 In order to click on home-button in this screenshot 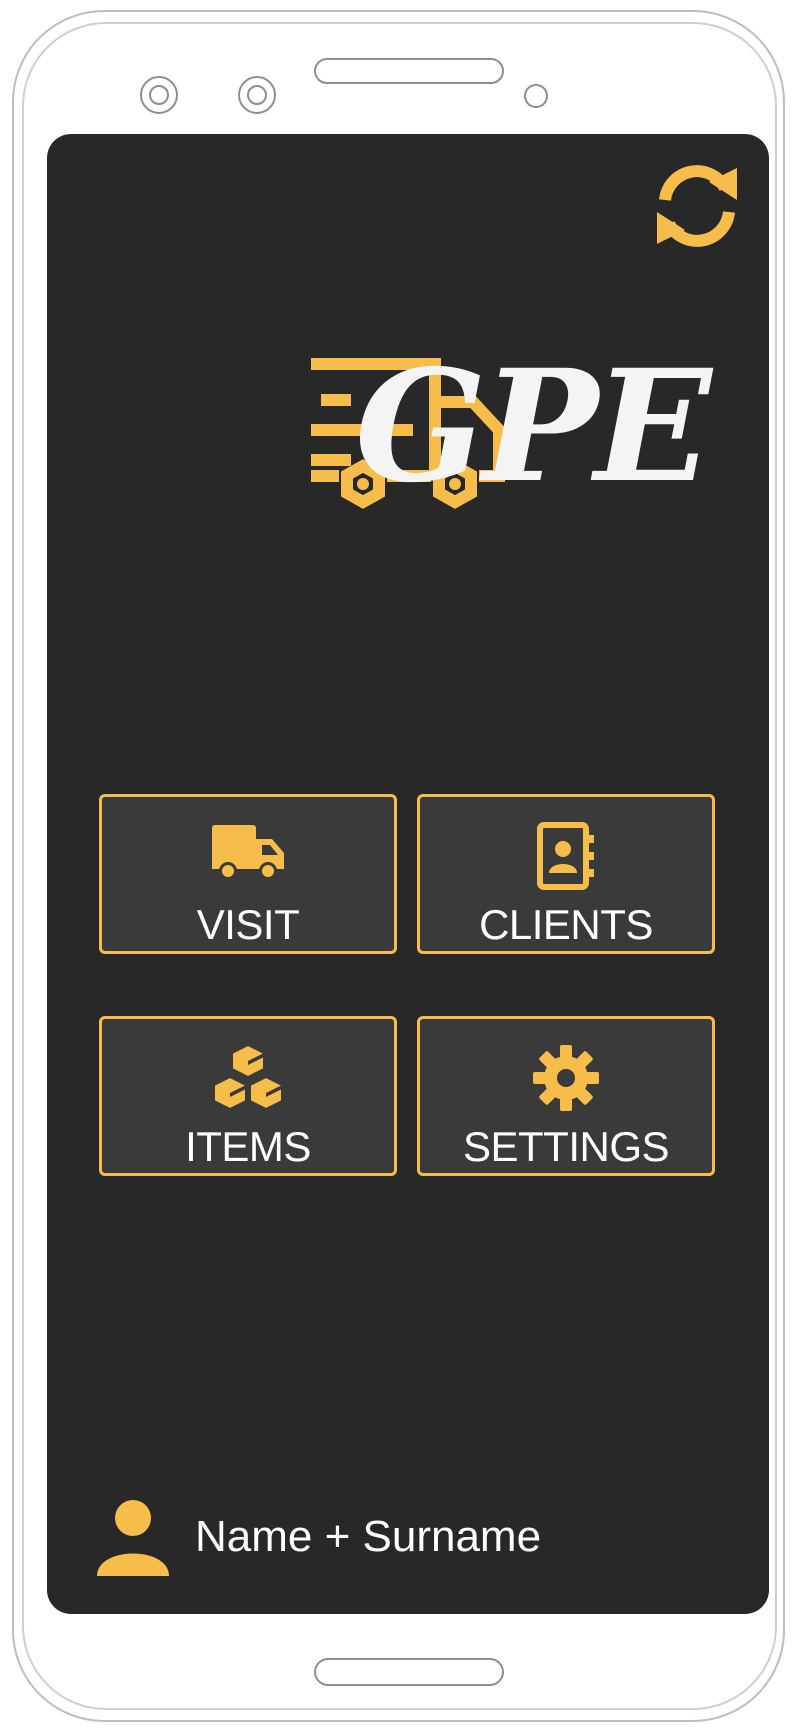, I will do `click(409, 1672)`.